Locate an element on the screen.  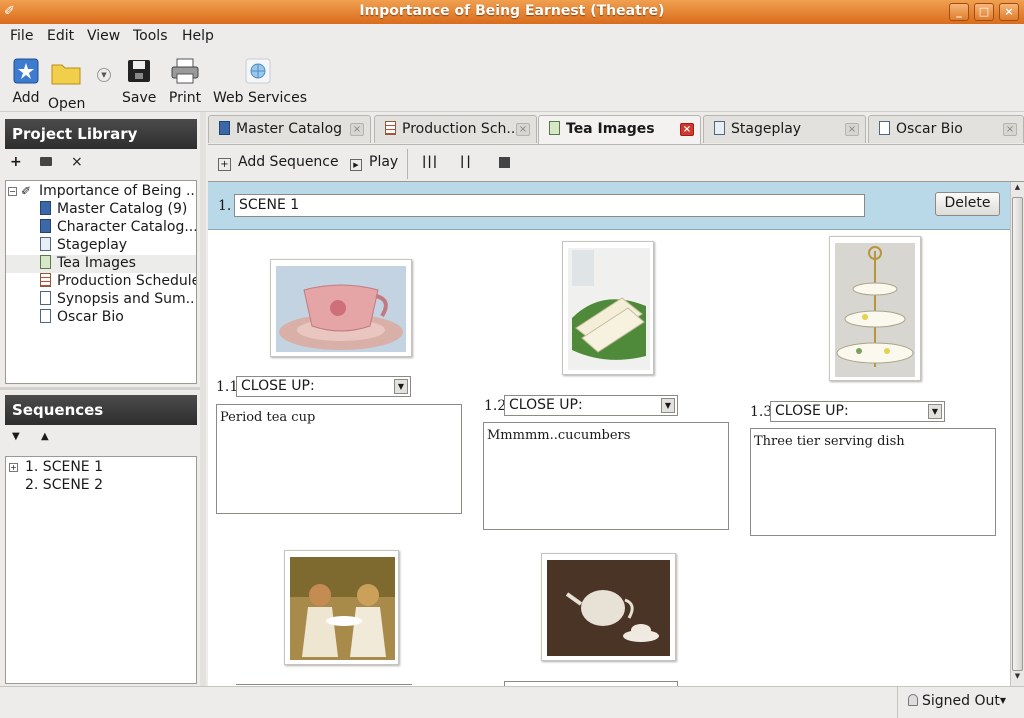
lock-icon is located at coordinates (913, 700).